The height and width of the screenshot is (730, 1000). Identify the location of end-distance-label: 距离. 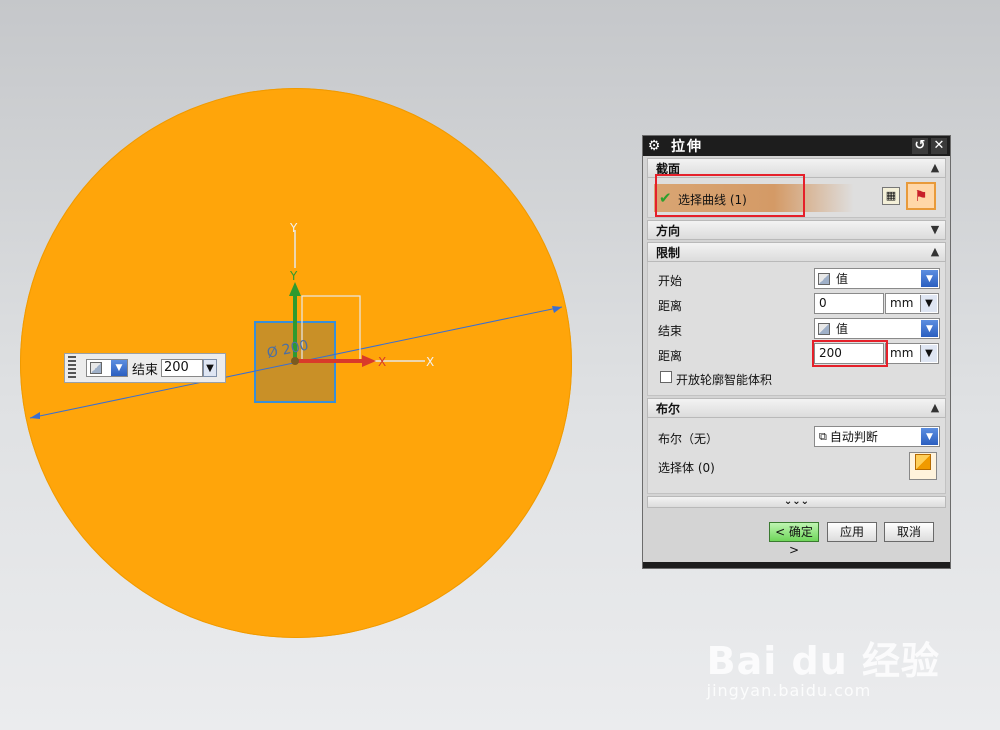
(670, 356).